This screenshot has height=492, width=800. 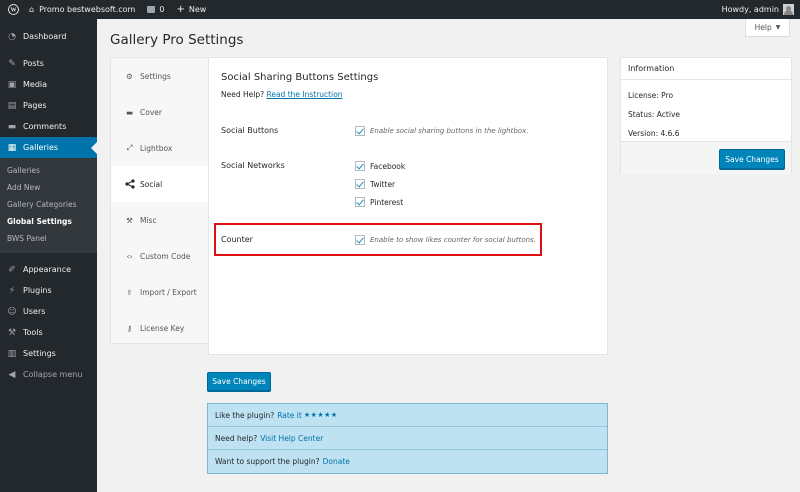 I want to click on status-info: Status: Active, so click(x=654, y=114).